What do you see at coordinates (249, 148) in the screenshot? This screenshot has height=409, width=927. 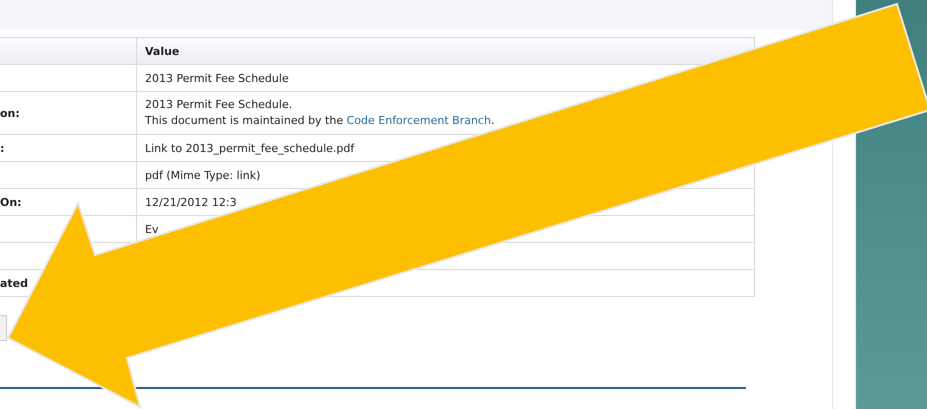 I see `field-value: Link to 2013_permit_fee_schedule.pdf` at bounding box center [249, 148].